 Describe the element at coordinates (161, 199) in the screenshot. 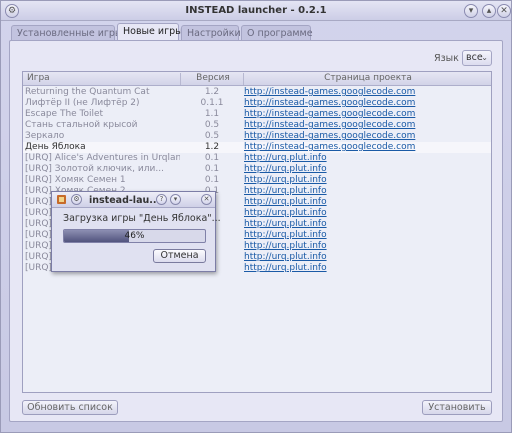

I see `help-icon: ?` at that location.